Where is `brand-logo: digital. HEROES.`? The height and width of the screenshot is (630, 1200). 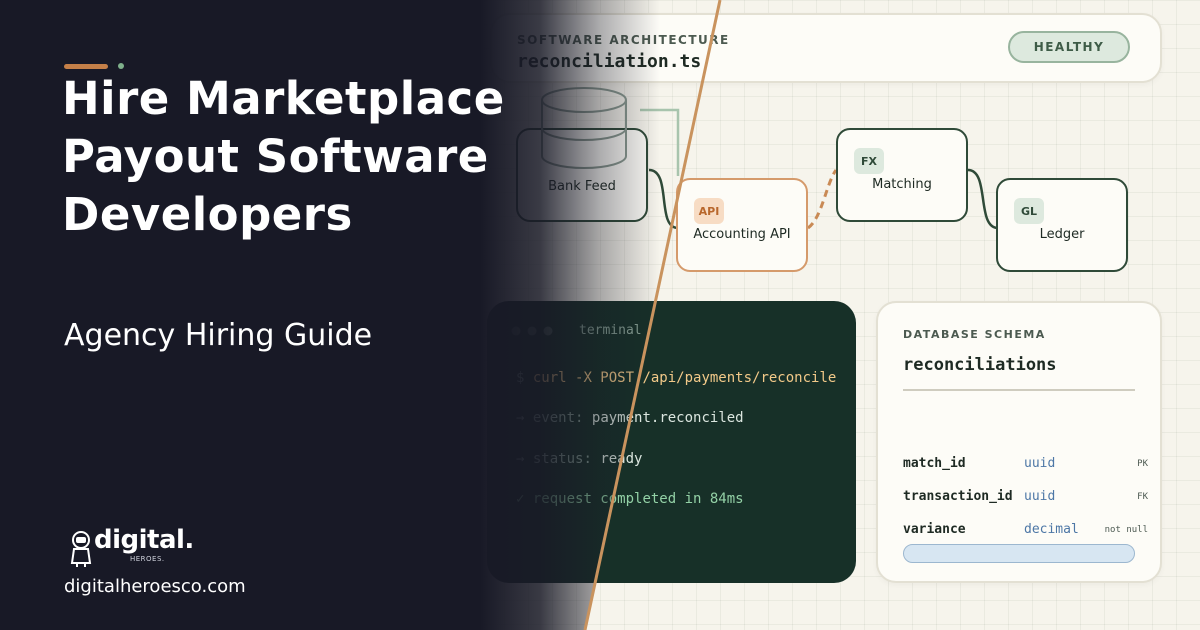
brand-logo: digital. HEROES. is located at coordinates (148, 548).